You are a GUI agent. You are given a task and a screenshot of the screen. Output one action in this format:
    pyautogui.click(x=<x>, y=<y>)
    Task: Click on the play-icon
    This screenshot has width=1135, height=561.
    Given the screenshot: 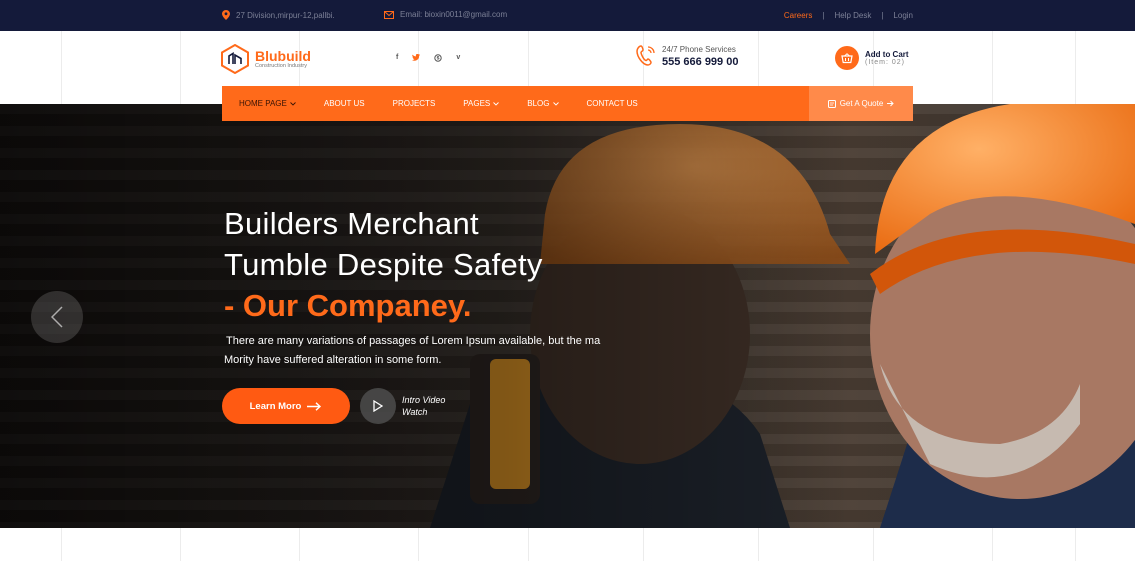 What is the action you would take?
    pyautogui.click(x=378, y=406)
    